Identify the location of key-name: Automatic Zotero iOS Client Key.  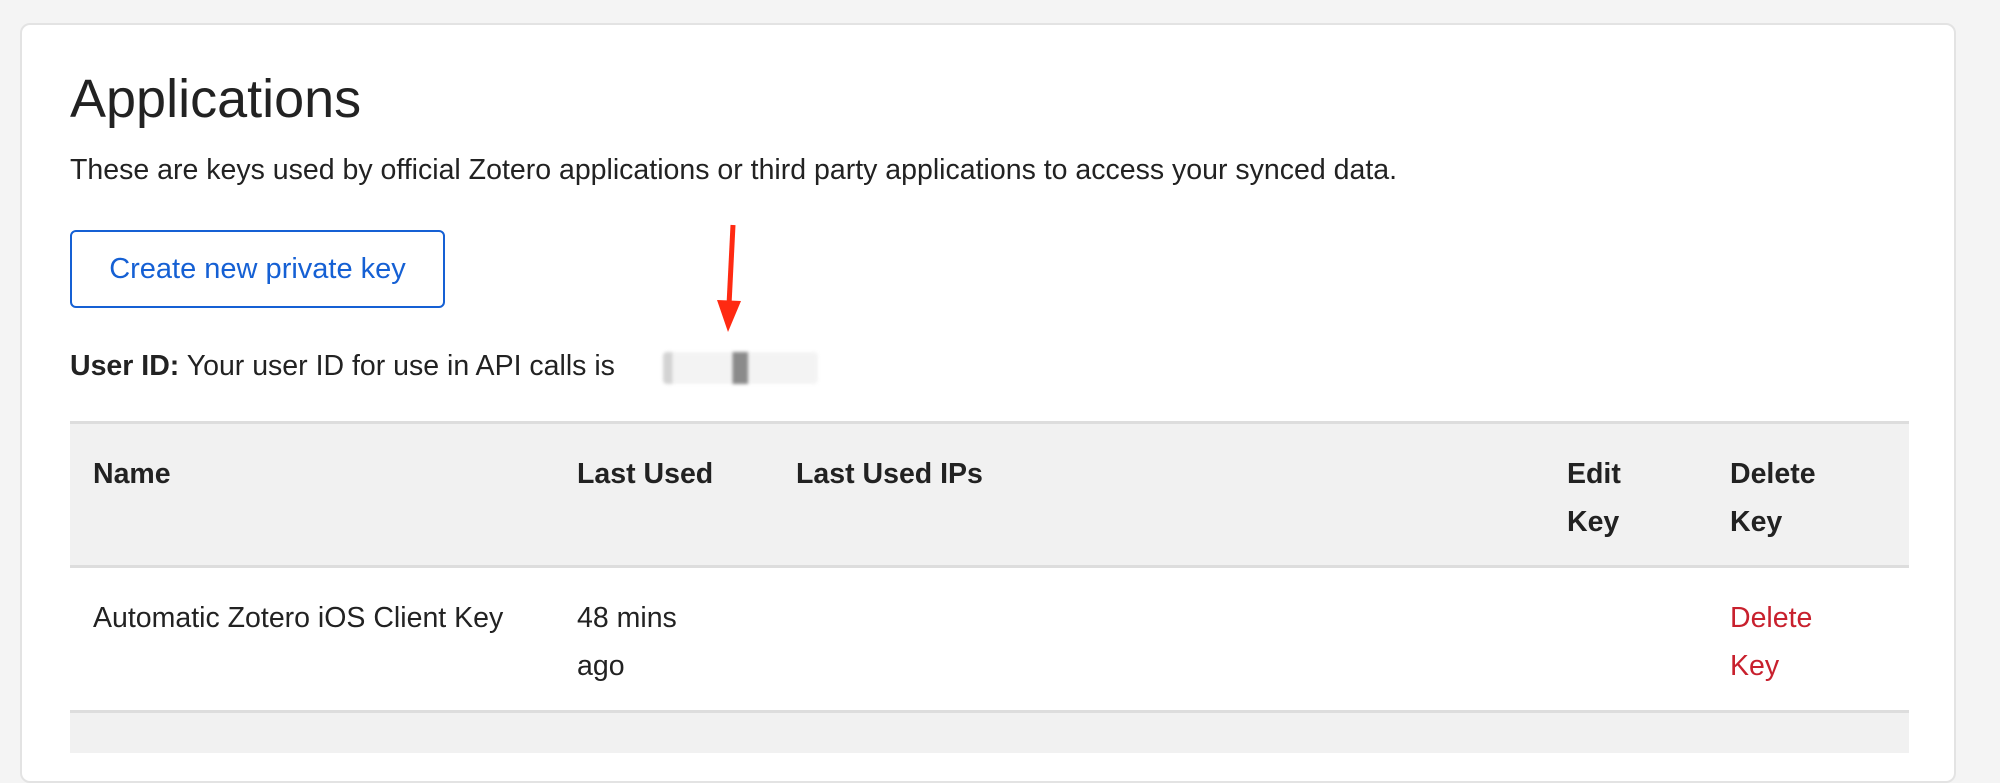
(298, 618).